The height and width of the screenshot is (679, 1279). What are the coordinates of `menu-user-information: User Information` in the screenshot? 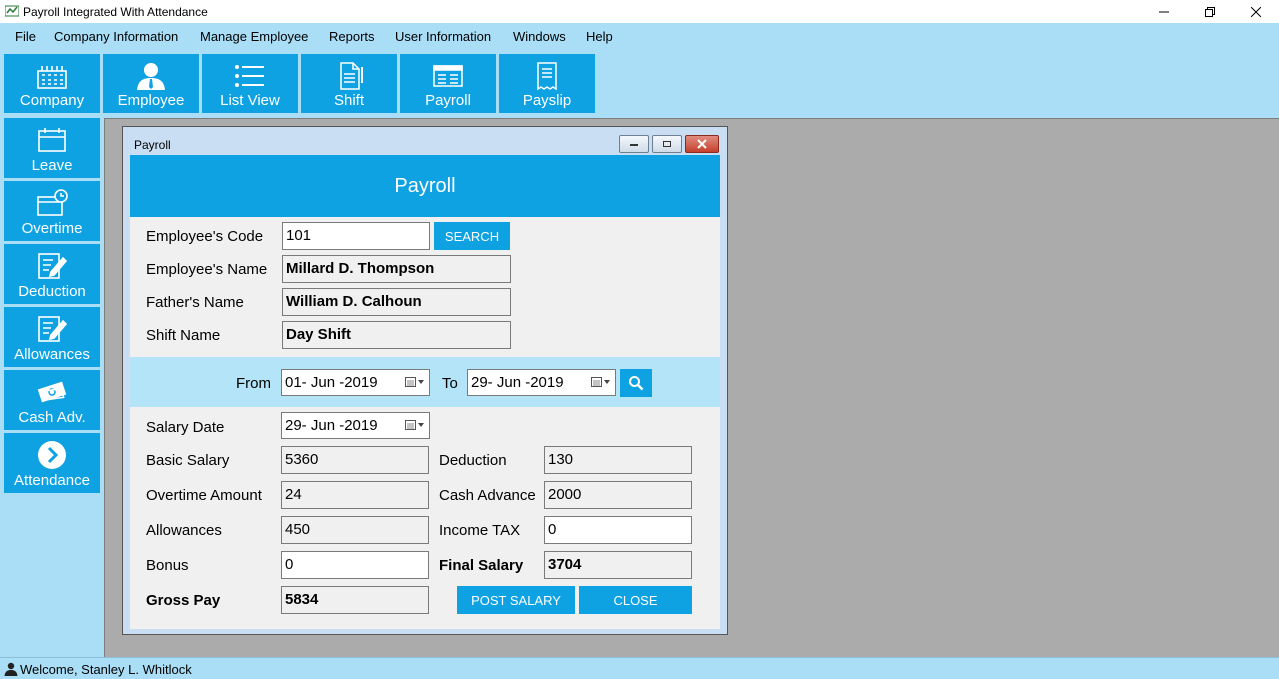 It's located at (443, 36).